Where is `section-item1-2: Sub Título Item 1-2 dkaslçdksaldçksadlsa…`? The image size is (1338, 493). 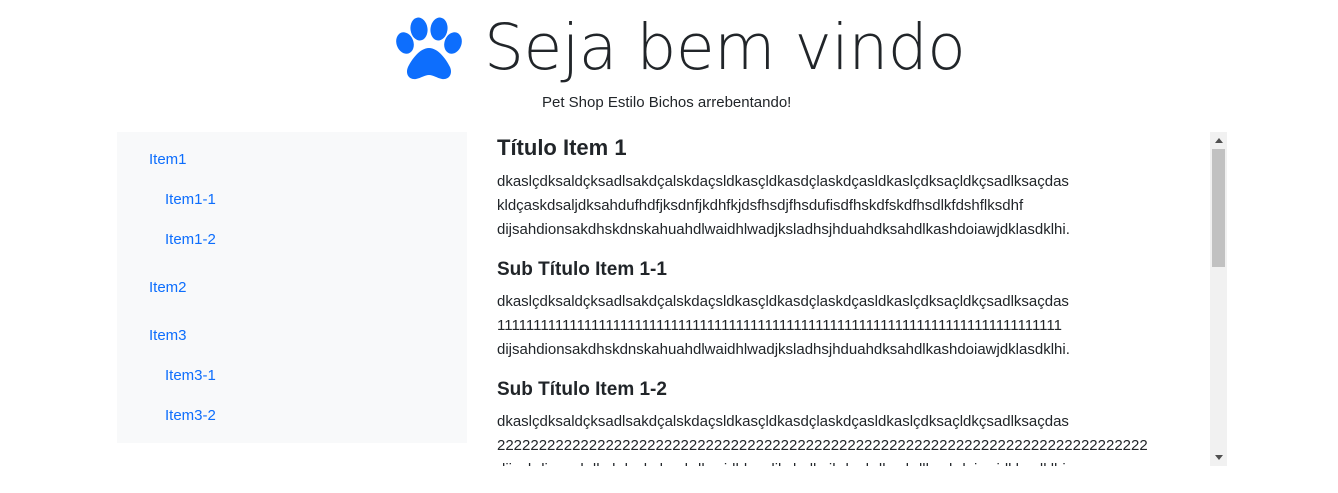 section-item1-2: Sub Título Item 1-2 dkaslçdksaldçksadlsa… is located at coordinates (852, 422).